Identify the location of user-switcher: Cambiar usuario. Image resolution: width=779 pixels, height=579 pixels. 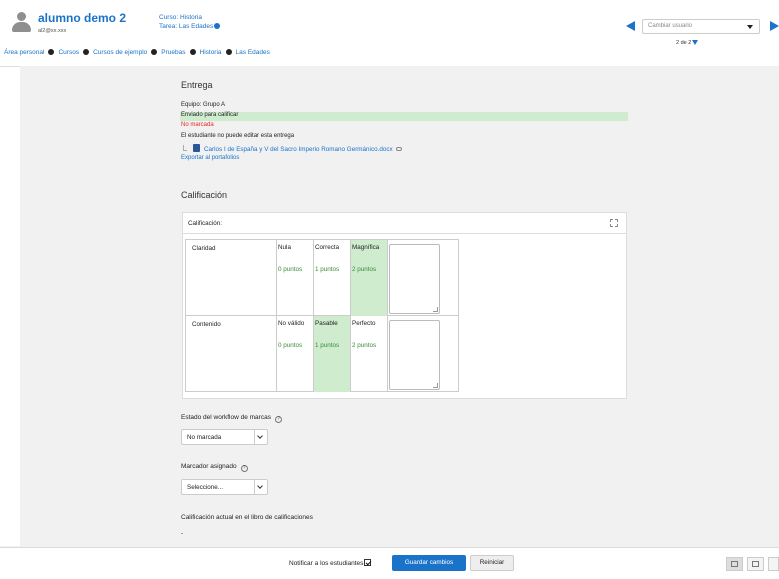
(702, 27).